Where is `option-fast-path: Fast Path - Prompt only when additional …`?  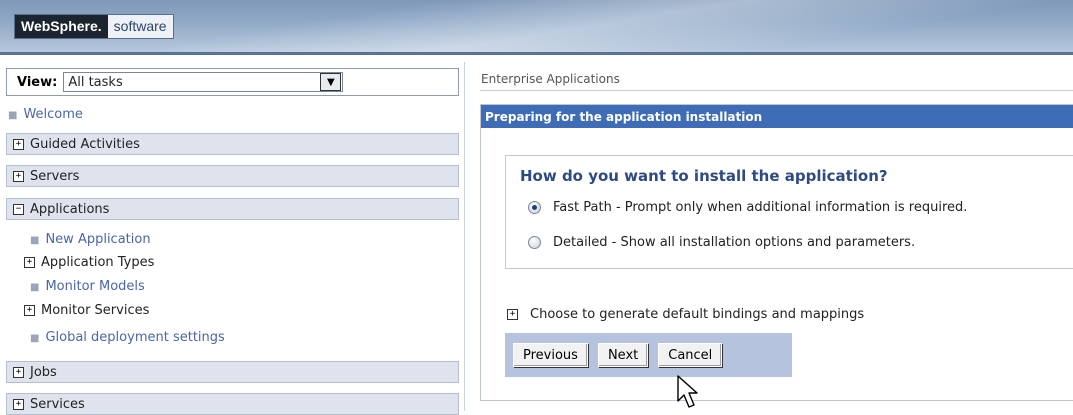
option-fast-path: Fast Path - Prompt only when additional … is located at coordinates (747, 207).